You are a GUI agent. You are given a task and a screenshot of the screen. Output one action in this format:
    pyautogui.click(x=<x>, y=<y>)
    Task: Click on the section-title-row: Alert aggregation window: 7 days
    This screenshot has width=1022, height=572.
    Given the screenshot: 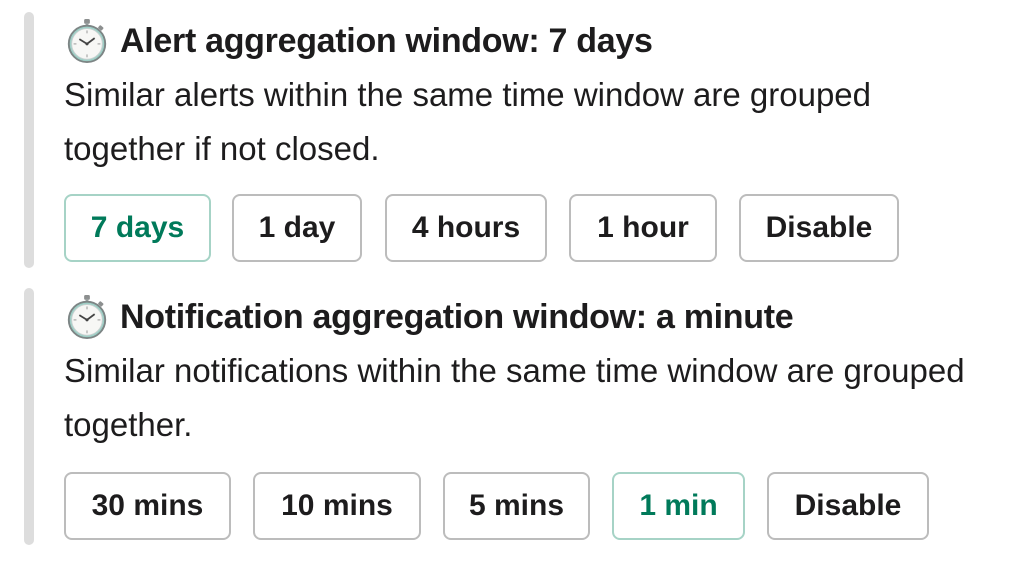 What is the action you would take?
    pyautogui.click(x=358, y=41)
    